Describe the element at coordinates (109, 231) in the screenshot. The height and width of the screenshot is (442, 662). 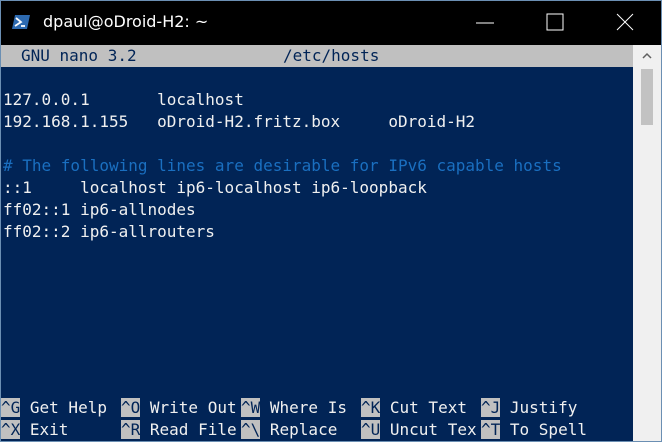
I see `text-line: ff02::2 ip6-allrouters` at that location.